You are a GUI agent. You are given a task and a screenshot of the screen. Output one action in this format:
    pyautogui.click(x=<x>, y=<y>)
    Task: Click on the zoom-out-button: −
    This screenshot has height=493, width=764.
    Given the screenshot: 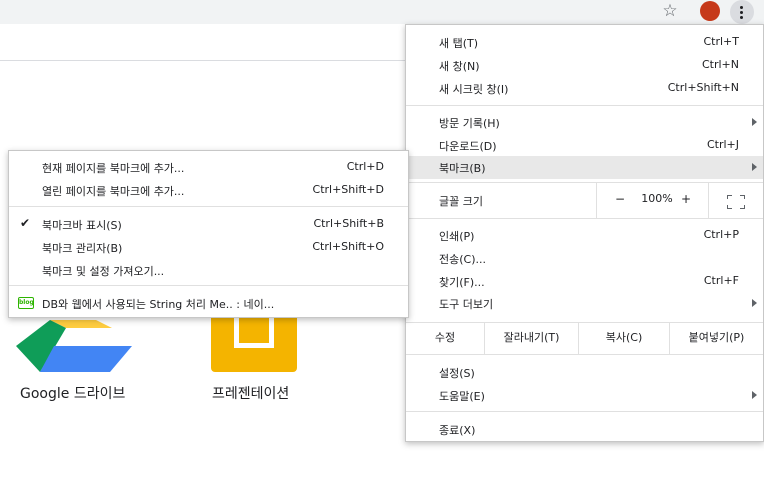 What is the action you would take?
    pyautogui.click(x=620, y=199)
    